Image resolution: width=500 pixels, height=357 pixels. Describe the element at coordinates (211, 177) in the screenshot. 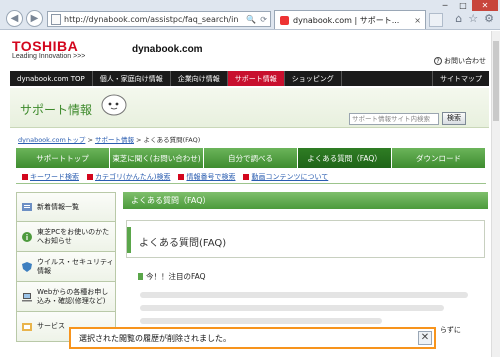

I see `subnav-label: 情報番号で検索` at that location.